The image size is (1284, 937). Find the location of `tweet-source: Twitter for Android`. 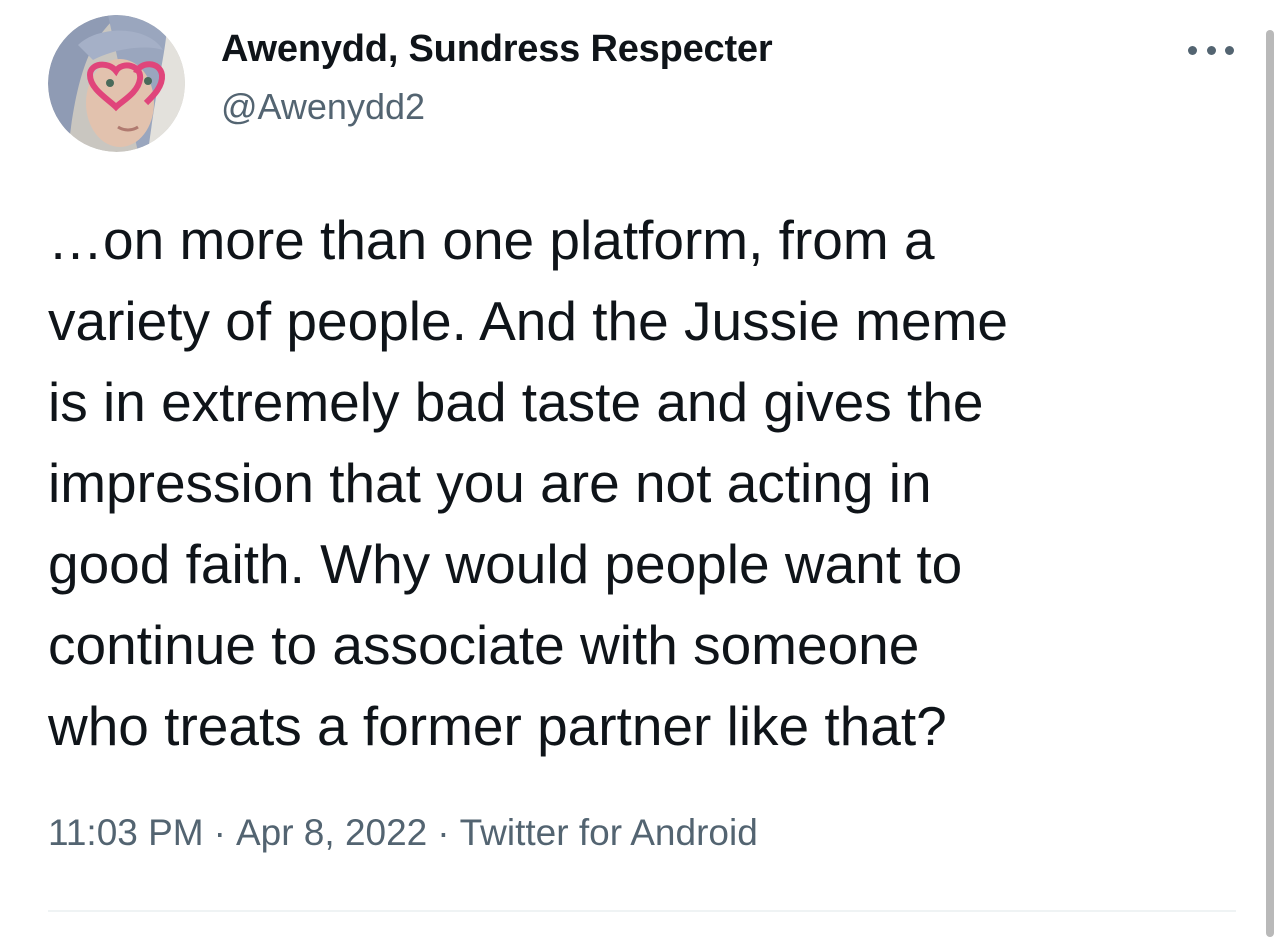

tweet-source: Twitter for Android is located at coordinates (609, 832).